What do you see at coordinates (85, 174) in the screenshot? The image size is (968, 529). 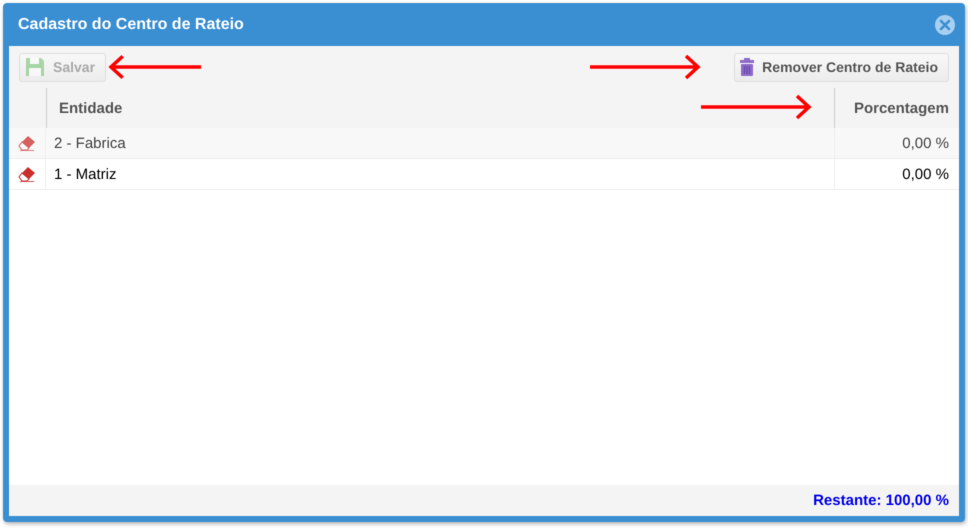 I see `table-cell-text: 1 - Matriz` at bounding box center [85, 174].